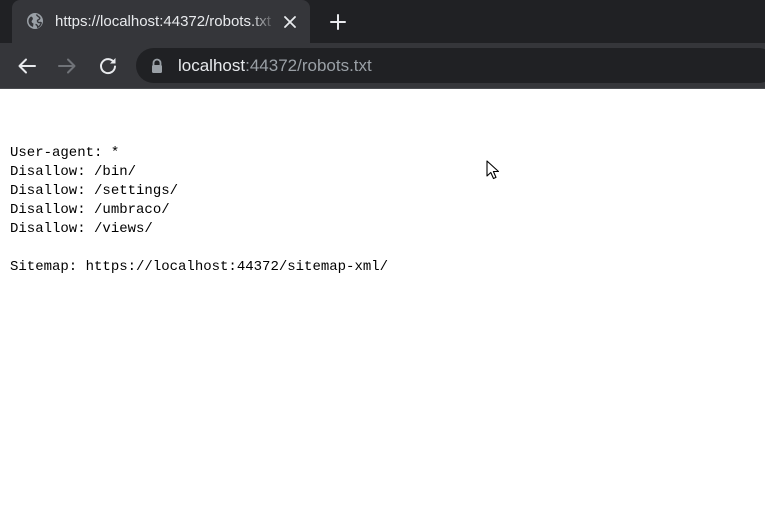 Image resolution: width=765 pixels, height=523 pixels. Describe the element at coordinates (81, 229) in the screenshot. I see `text-line: Disallow: /views/` at that location.